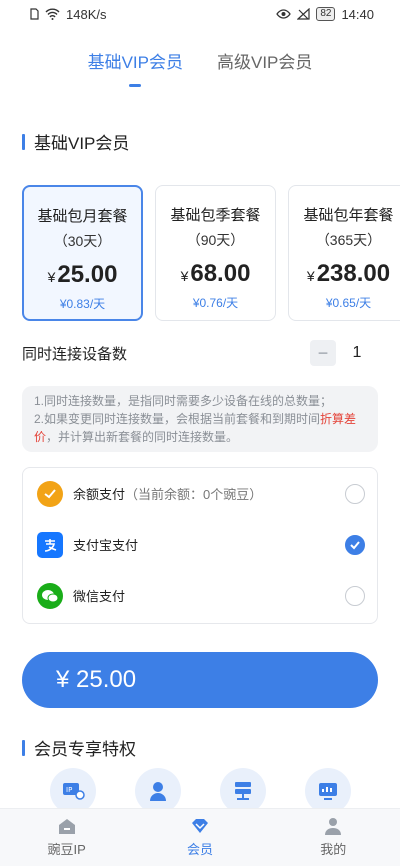  What do you see at coordinates (69, 790) in the screenshot?
I see `svg-text: IP` at bounding box center [69, 790].